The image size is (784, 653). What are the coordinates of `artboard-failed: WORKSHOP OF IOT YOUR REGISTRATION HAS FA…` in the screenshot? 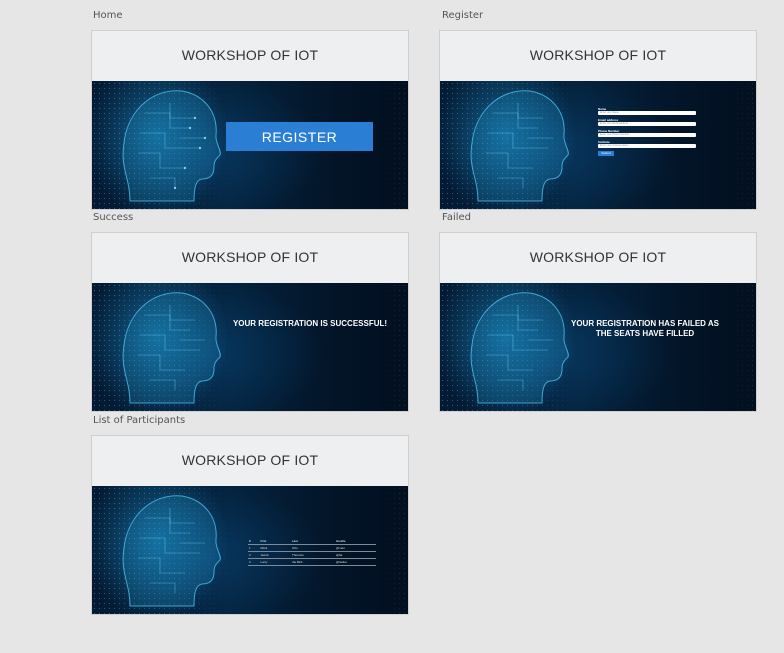 It's located at (598, 322).